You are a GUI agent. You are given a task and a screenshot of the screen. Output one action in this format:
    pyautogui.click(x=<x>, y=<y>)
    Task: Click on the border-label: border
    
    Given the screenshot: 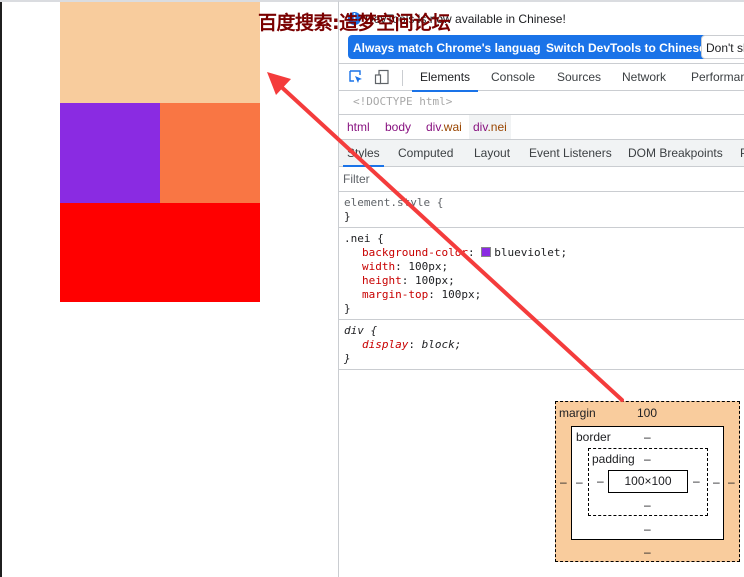 What is the action you would take?
    pyautogui.click(x=593, y=437)
    